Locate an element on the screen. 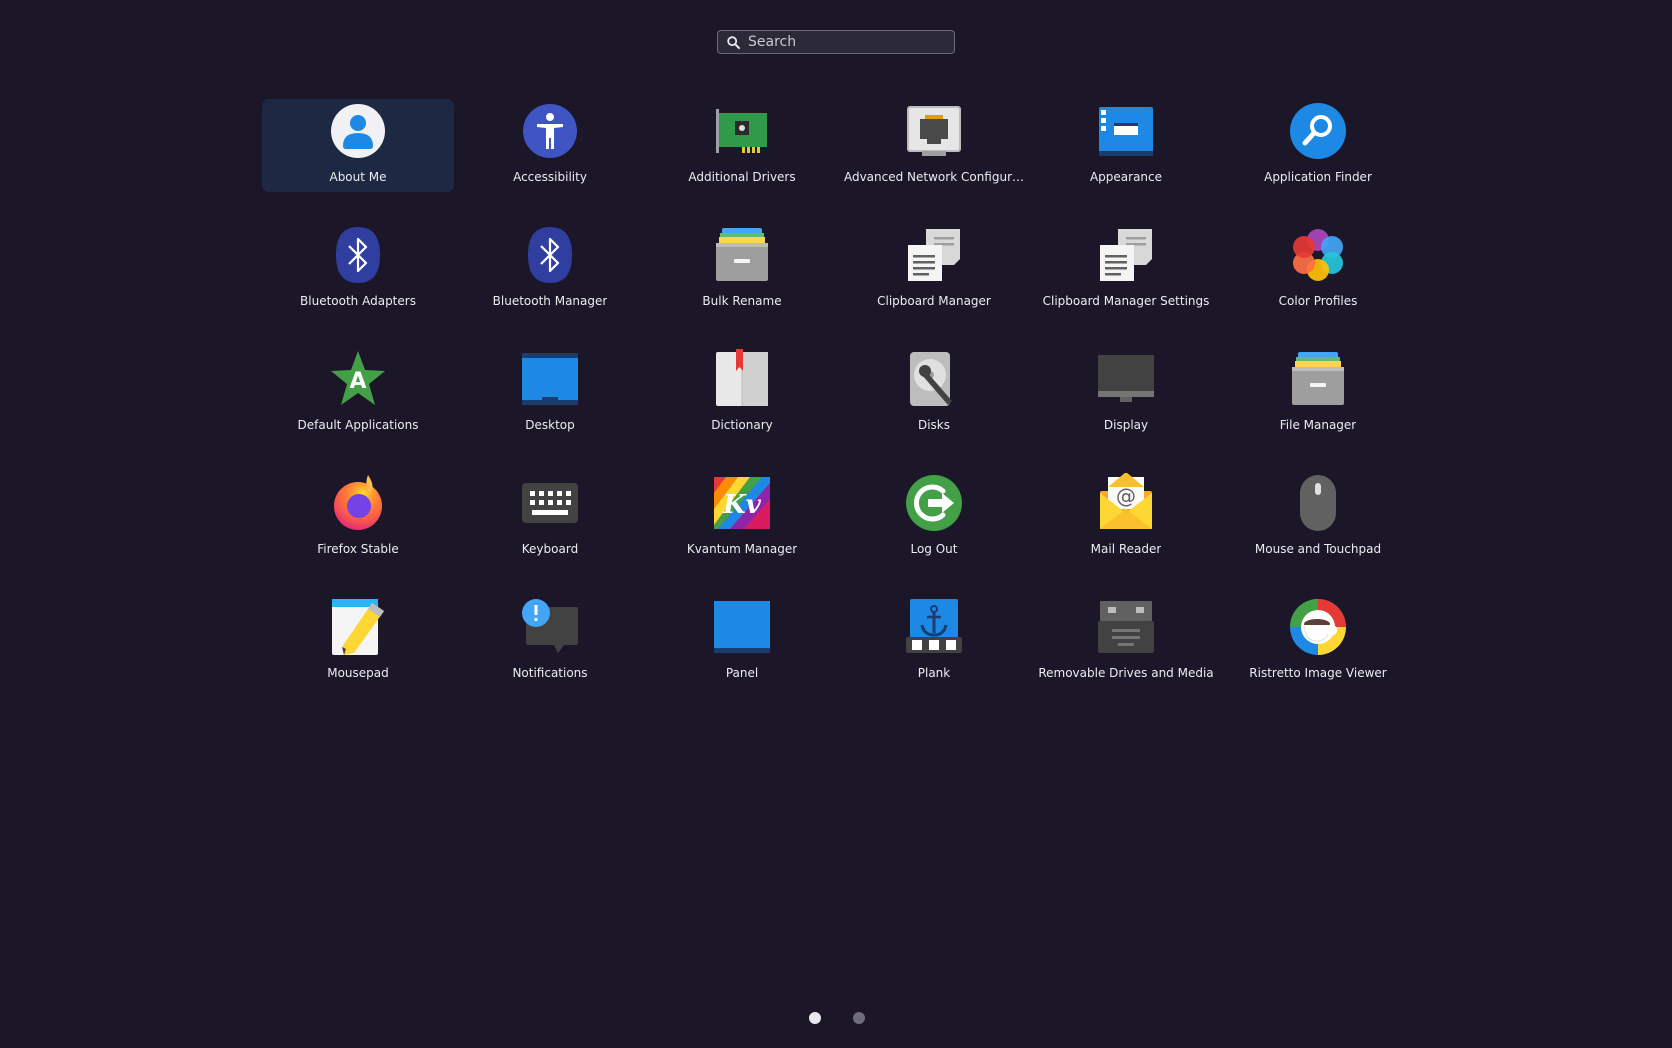 Image resolution: width=1672 pixels, height=1048 pixels. desktop-screen-icon is located at coordinates (550, 379).